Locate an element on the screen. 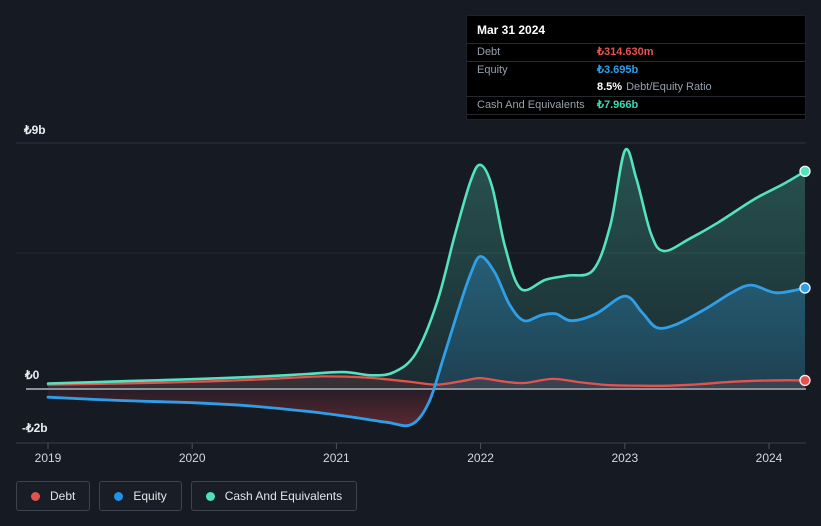  tooltip-row-debt: Debt ₺314.630m is located at coordinates (636, 53).